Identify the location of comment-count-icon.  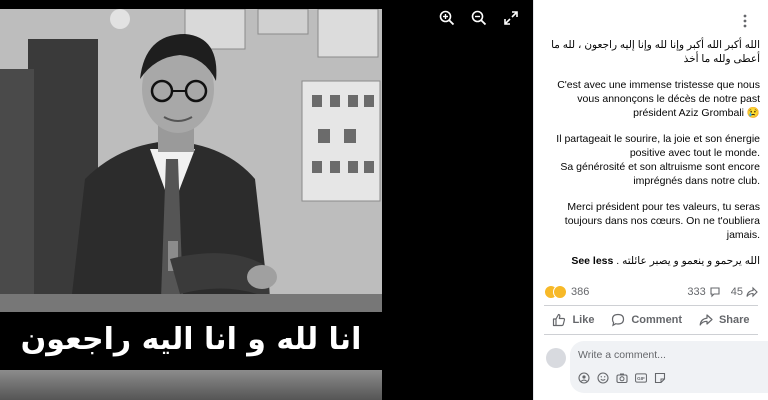
(715, 292).